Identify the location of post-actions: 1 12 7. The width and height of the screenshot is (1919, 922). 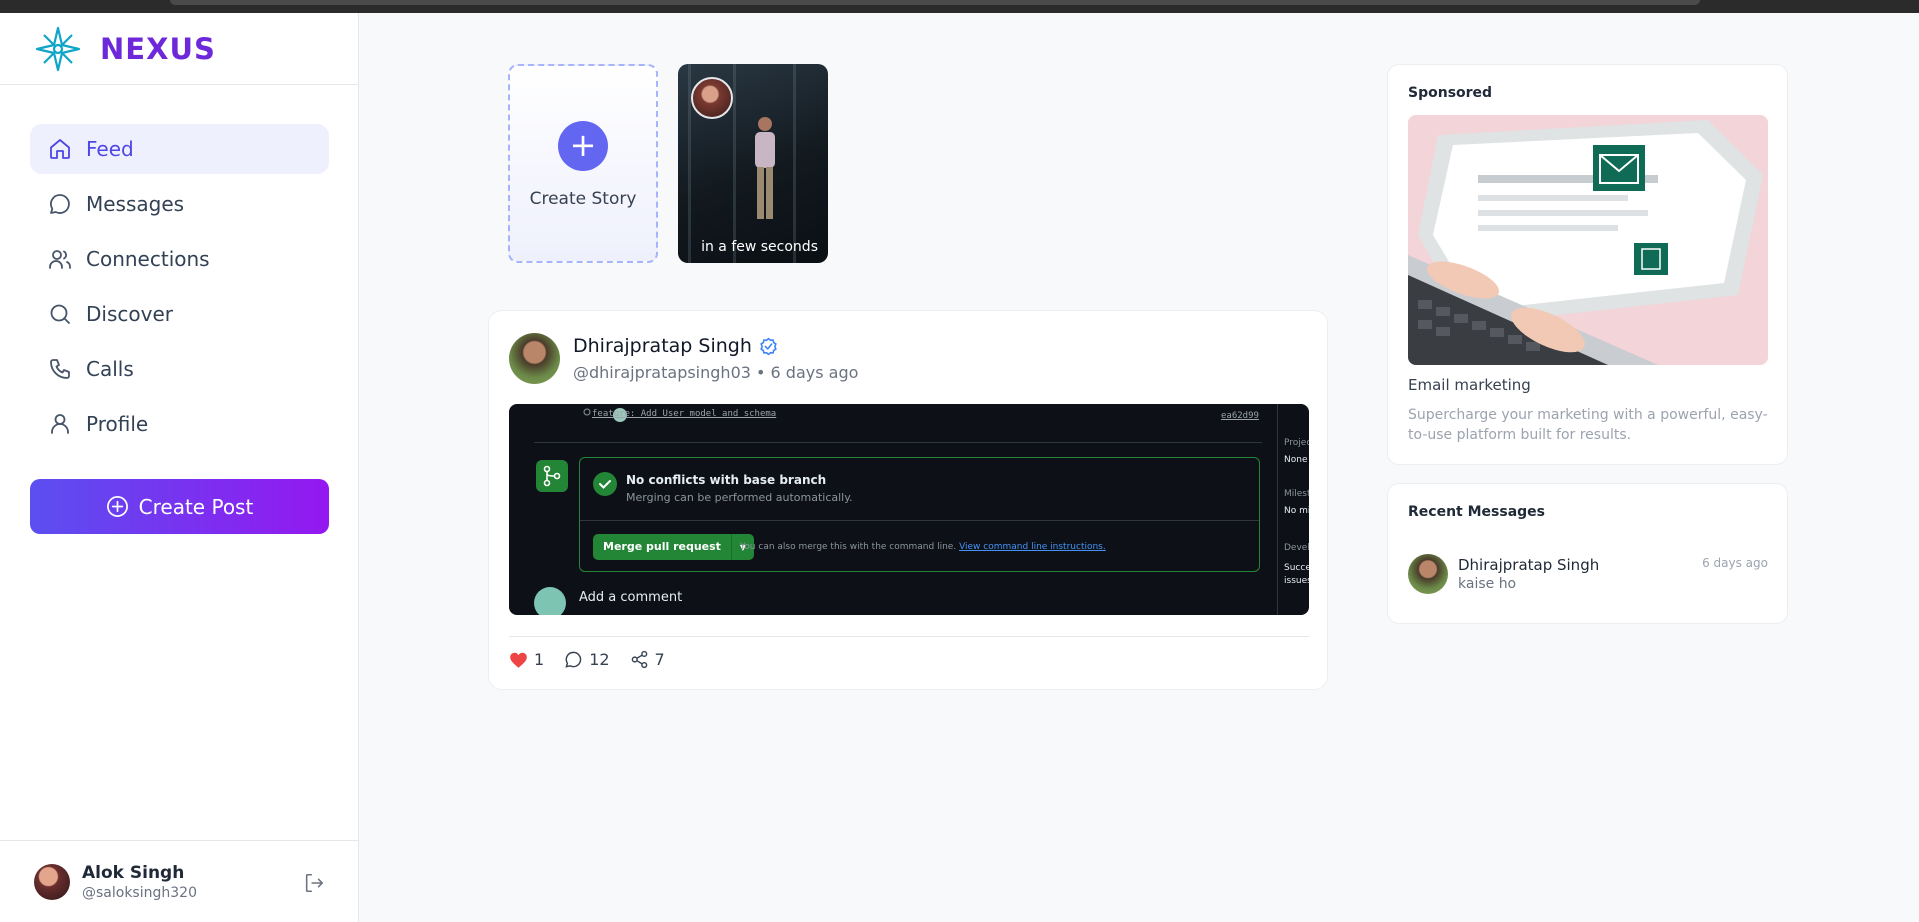
(597, 659).